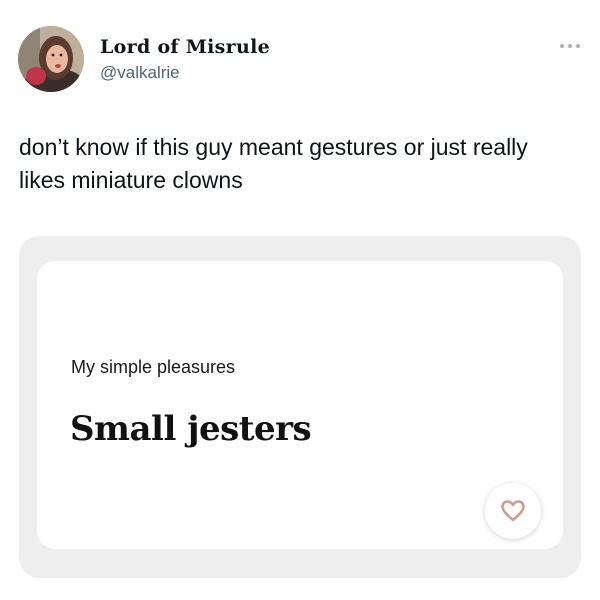 This screenshot has height=600, width=600. I want to click on avatar, so click(51, 59).